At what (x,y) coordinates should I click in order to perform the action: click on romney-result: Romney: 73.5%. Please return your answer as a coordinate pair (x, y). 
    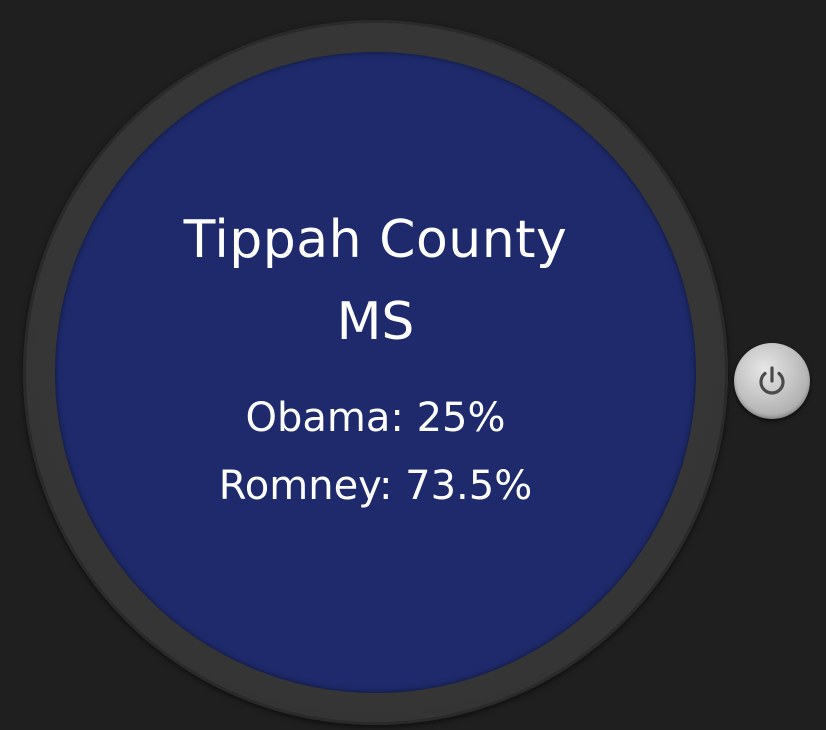
    Looking at the image, I should click on (375, 486).